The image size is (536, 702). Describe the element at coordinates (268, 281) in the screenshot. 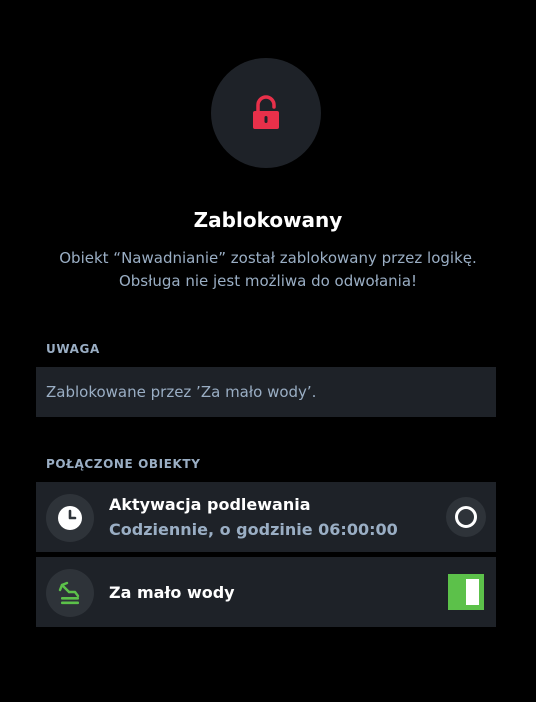

I see `description-line-2: Obsługa nie jest możliwa do odwołania!` at that location.